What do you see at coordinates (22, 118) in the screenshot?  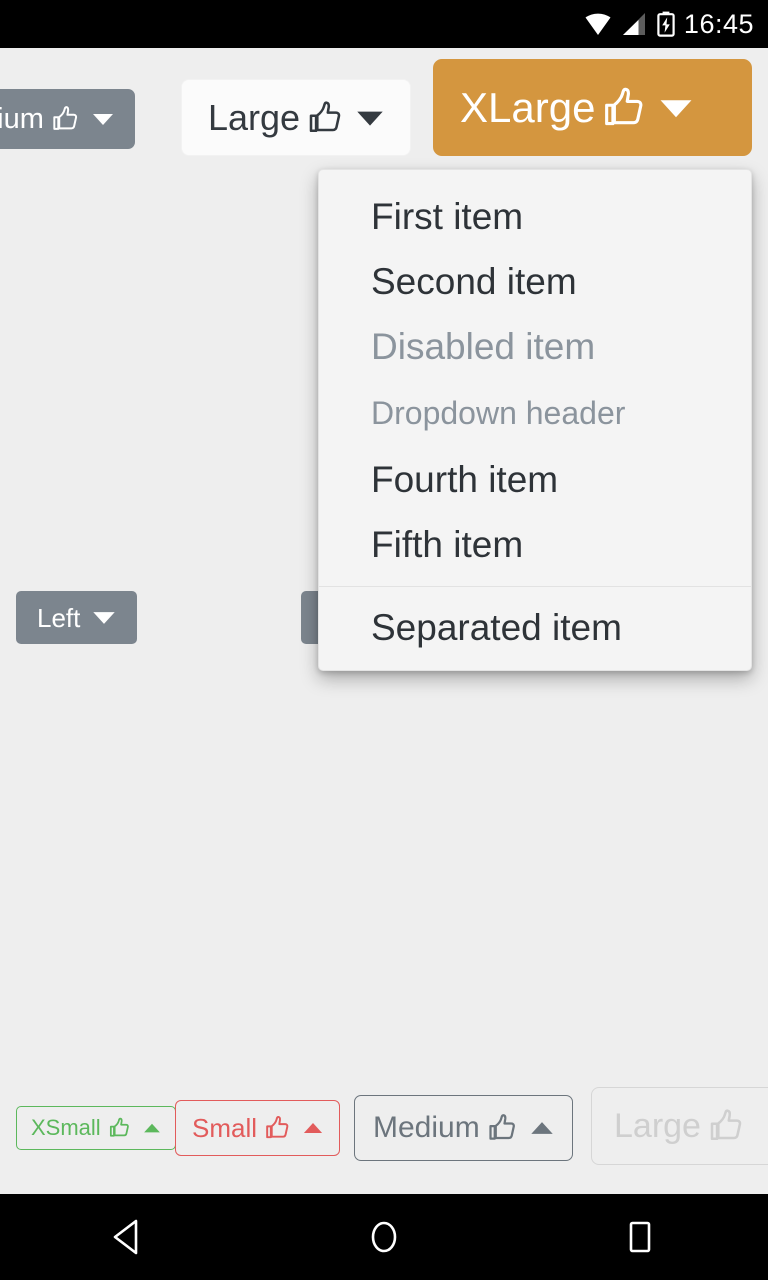 I see `medium-button-label: dium` at bounding box center [22, 118].